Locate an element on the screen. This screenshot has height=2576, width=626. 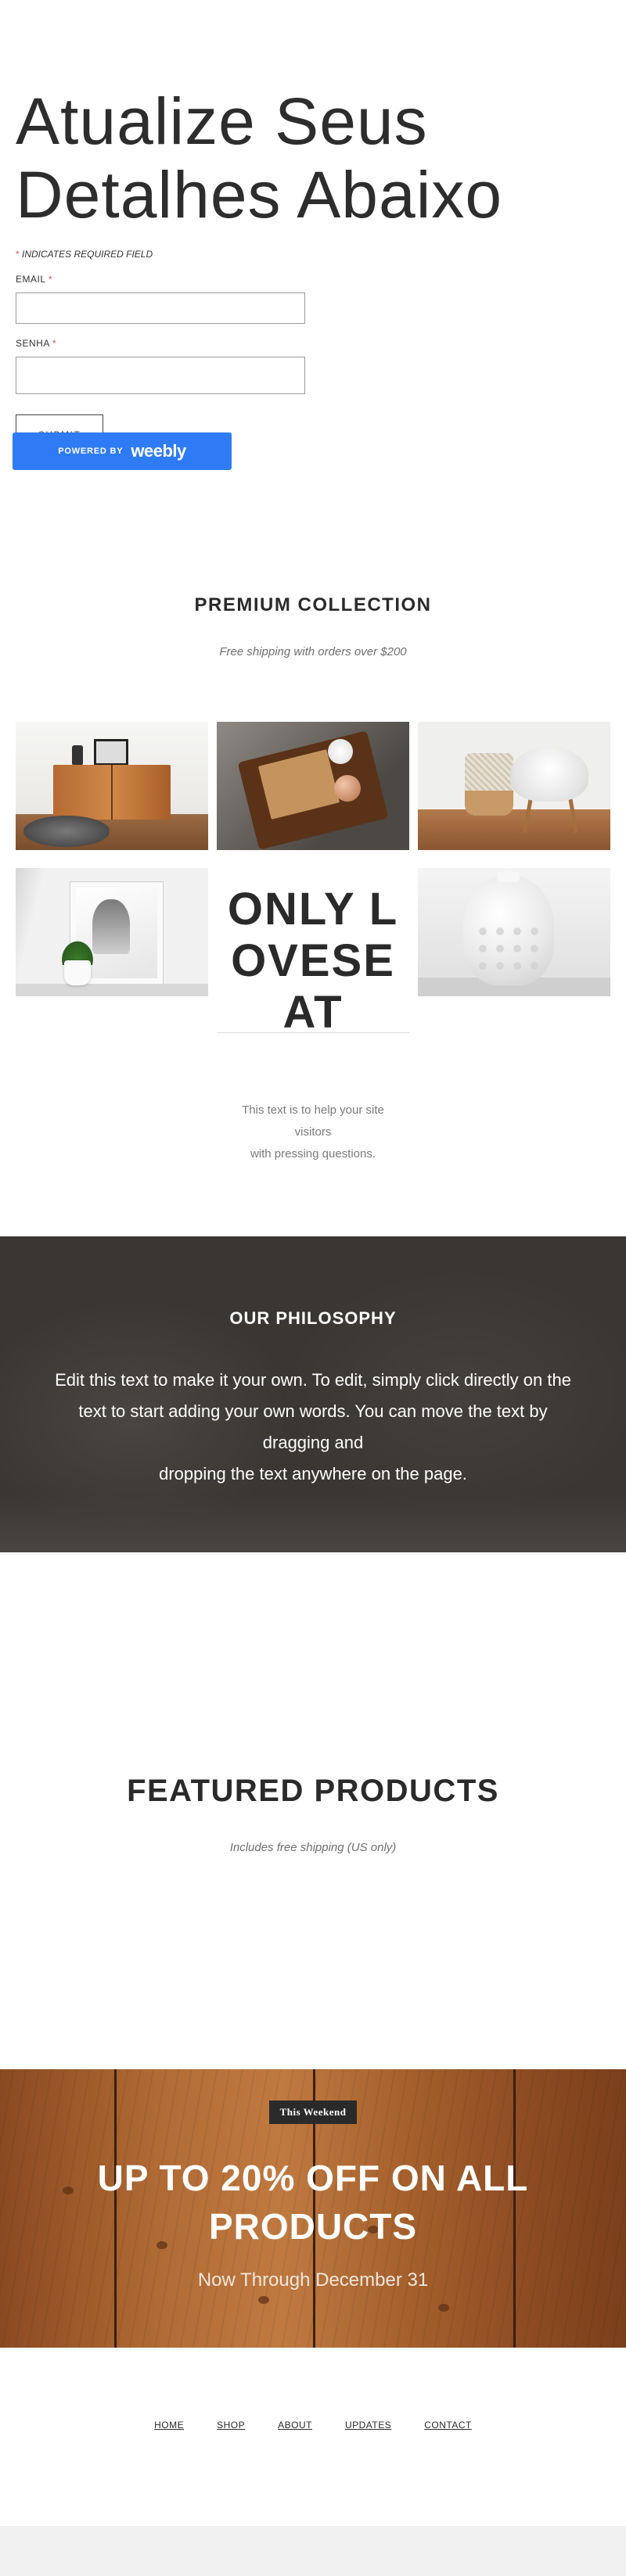
powered-by-weebly-badge: POWERED BY weebly is located at coordinates (122, 451).